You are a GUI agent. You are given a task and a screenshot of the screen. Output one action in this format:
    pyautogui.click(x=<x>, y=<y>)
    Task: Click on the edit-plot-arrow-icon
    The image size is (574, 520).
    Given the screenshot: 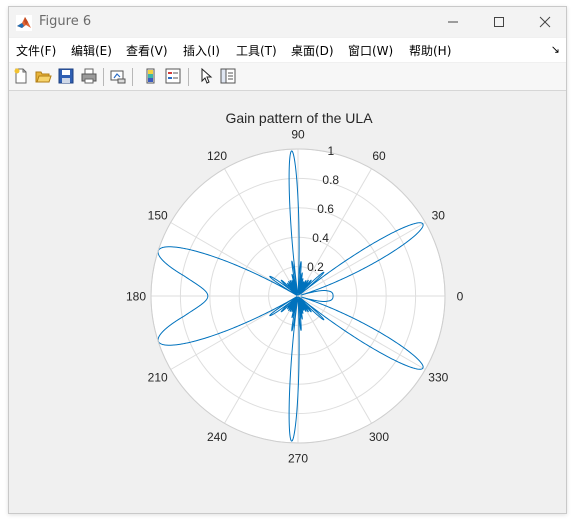 What is the action you would take?
    pyautogui.click(x=206, y=76)
    